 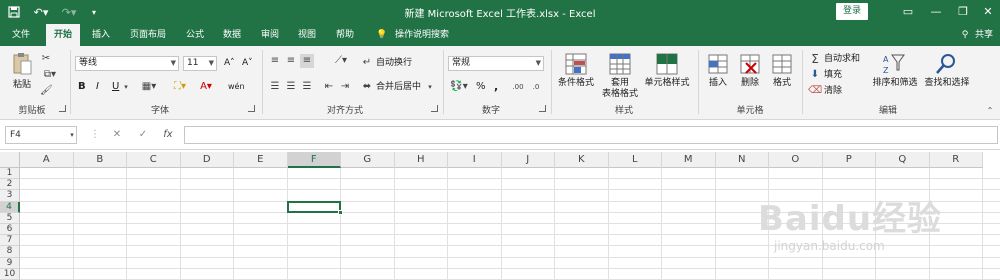 I want to click on row-header-2: 2, so click(x=10, y=185).